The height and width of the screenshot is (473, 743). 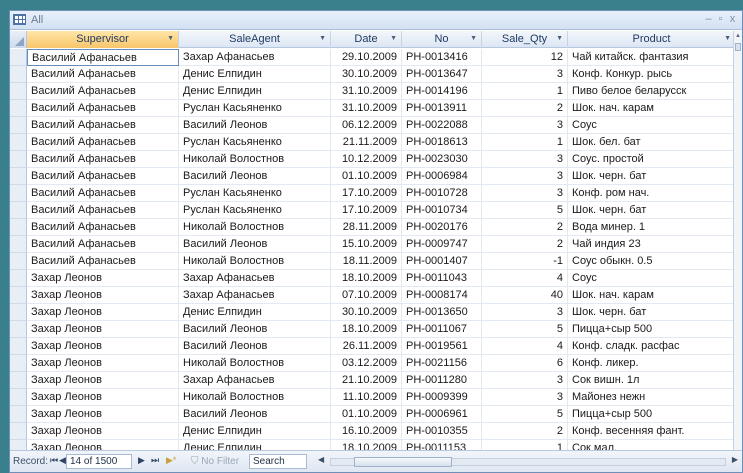 What do you see at coordinates (442, 125) in the screenshot?
I see `doc-no-cell: PH-0022088` at bounding box center [442, 125].